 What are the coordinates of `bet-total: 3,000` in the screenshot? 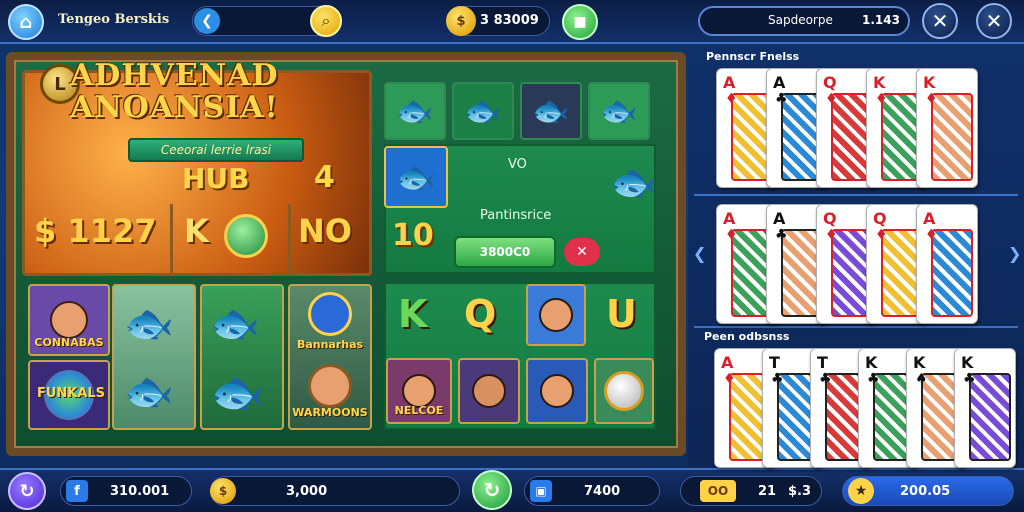 It's located at (307, 491).